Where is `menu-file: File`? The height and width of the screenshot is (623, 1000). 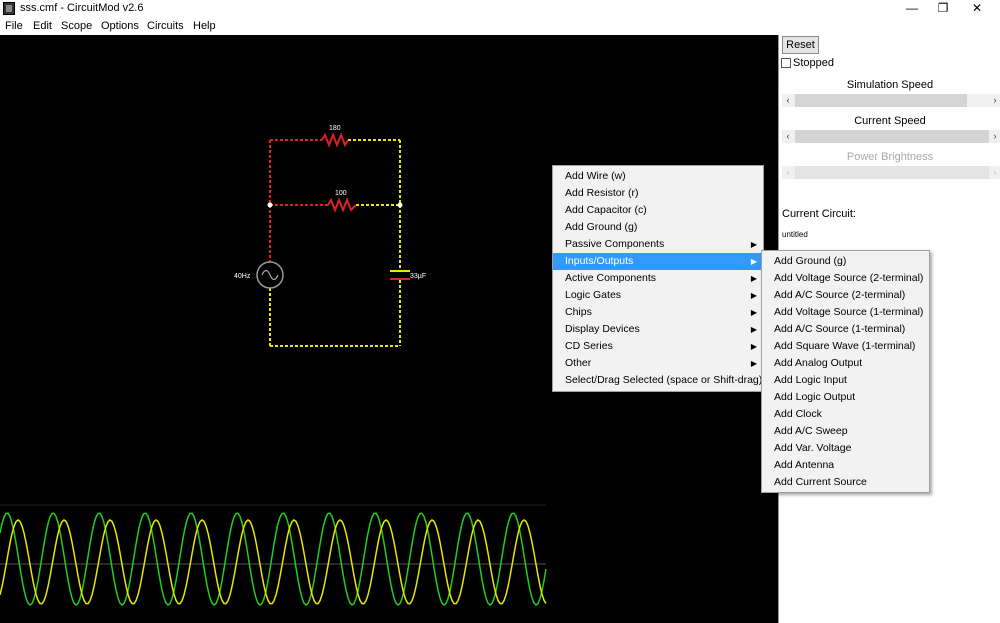 menu-file: File is located at coordinates (14, 26).